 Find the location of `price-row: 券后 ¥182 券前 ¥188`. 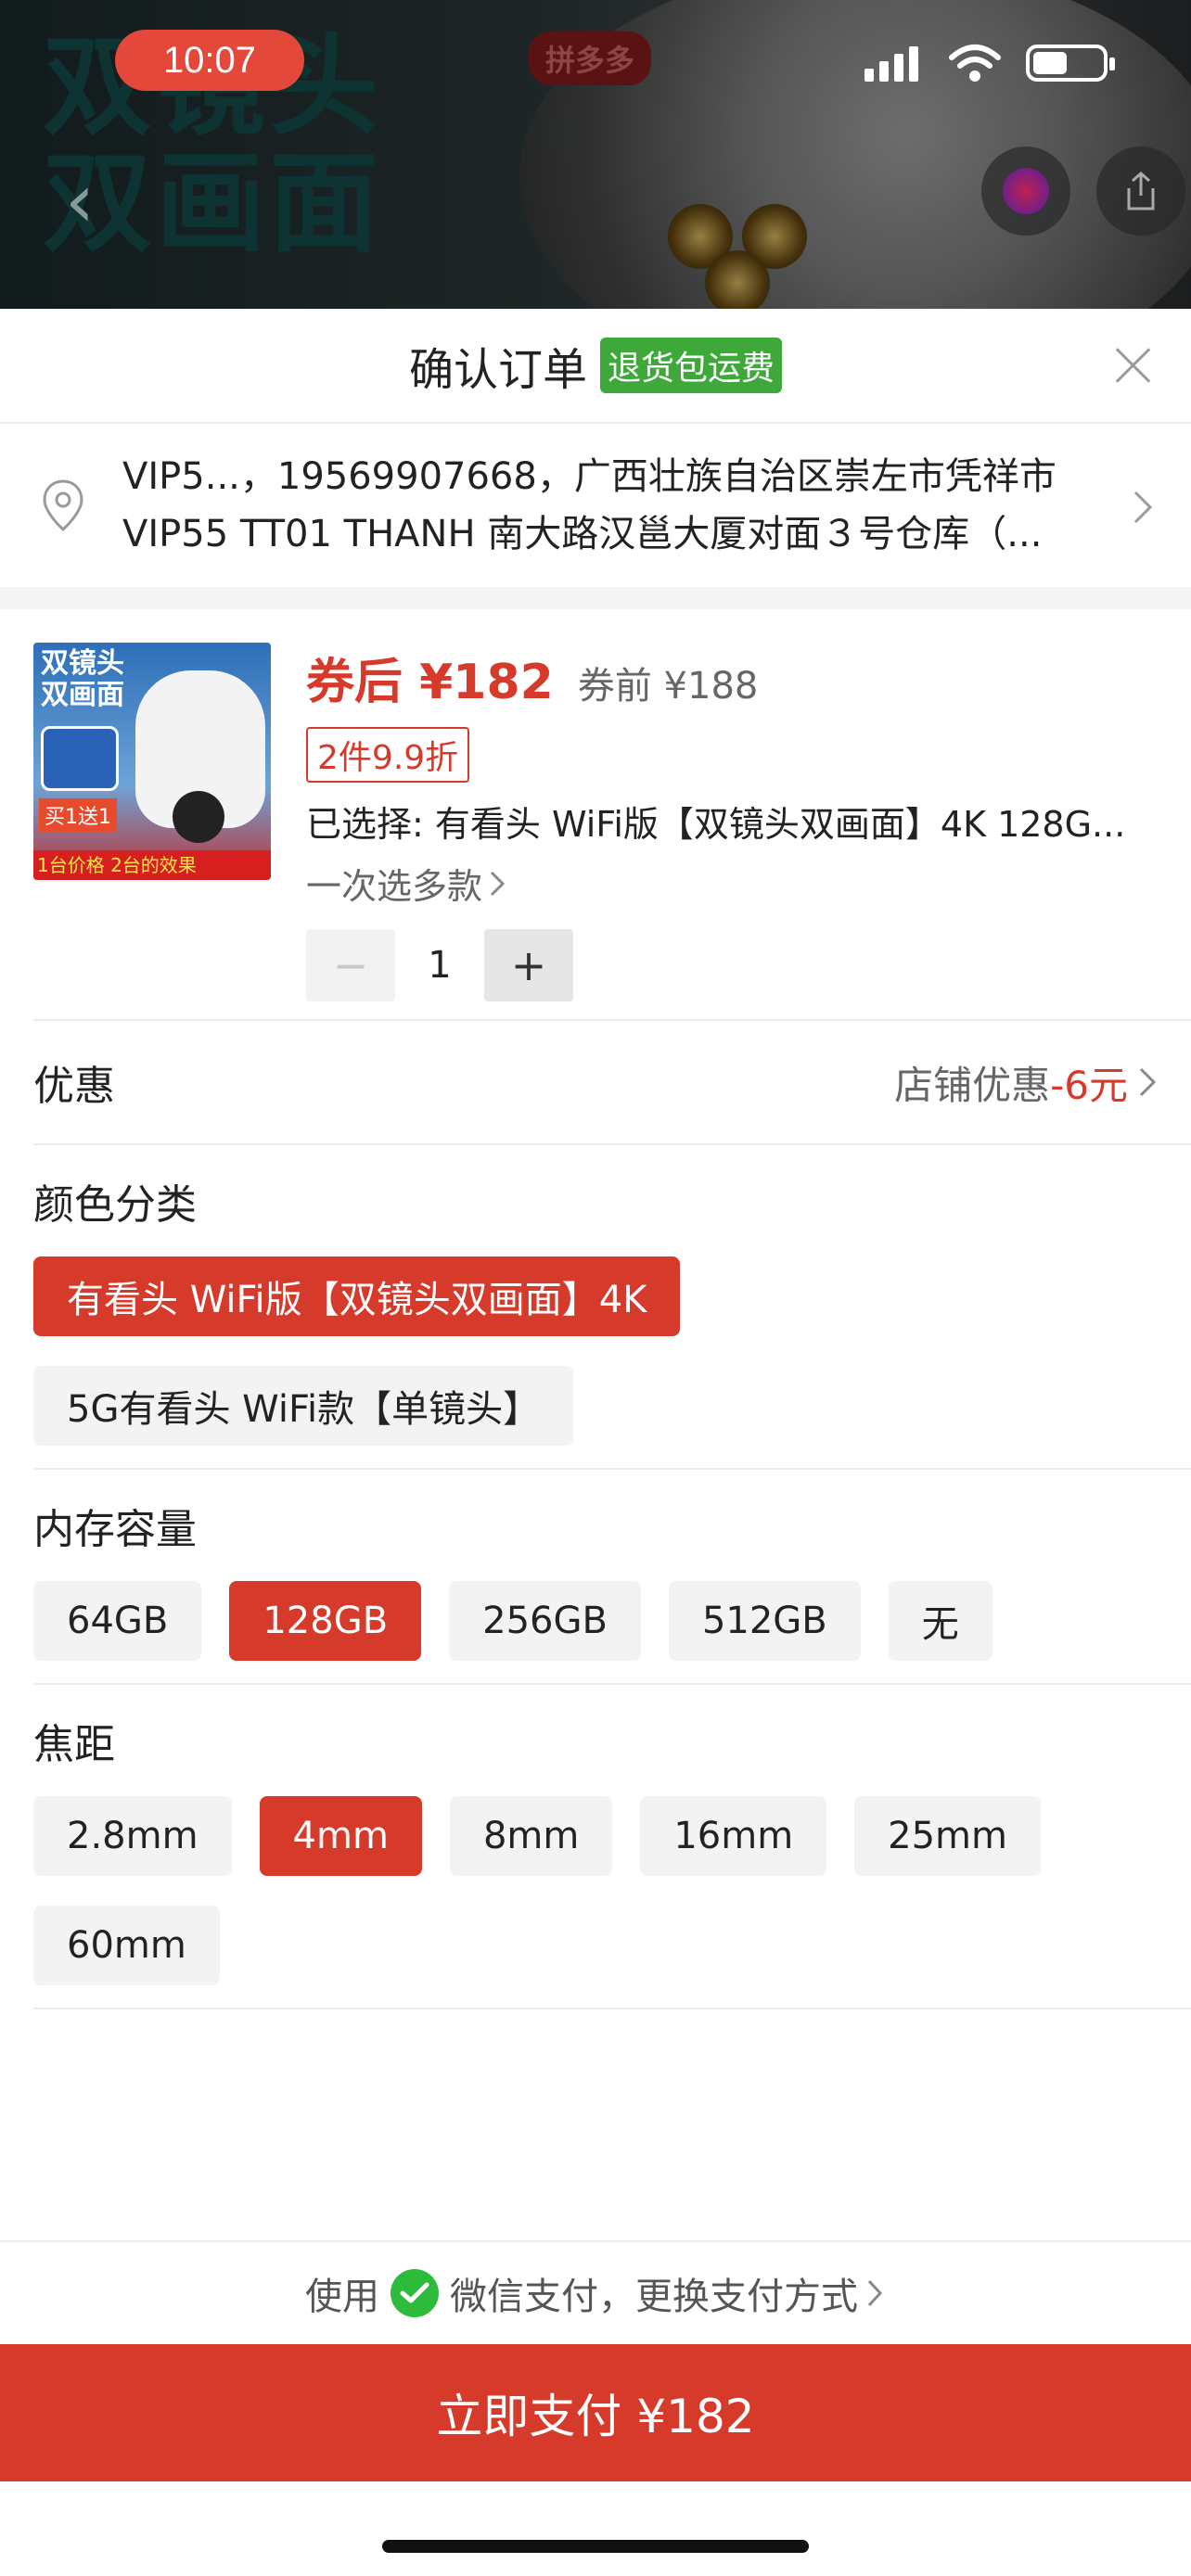

price-row: 券后 ¥182 券前 ¥188 is located at coordinates (732, 677).